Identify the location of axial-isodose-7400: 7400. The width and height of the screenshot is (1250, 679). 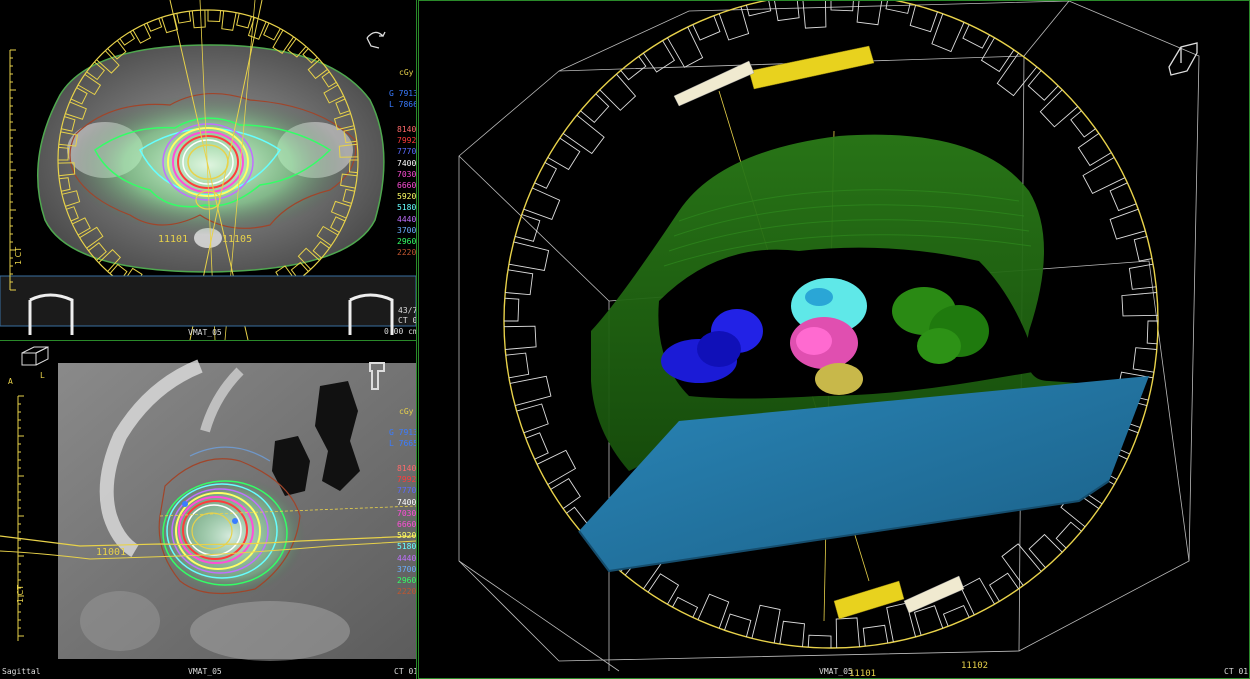
(407, 163).